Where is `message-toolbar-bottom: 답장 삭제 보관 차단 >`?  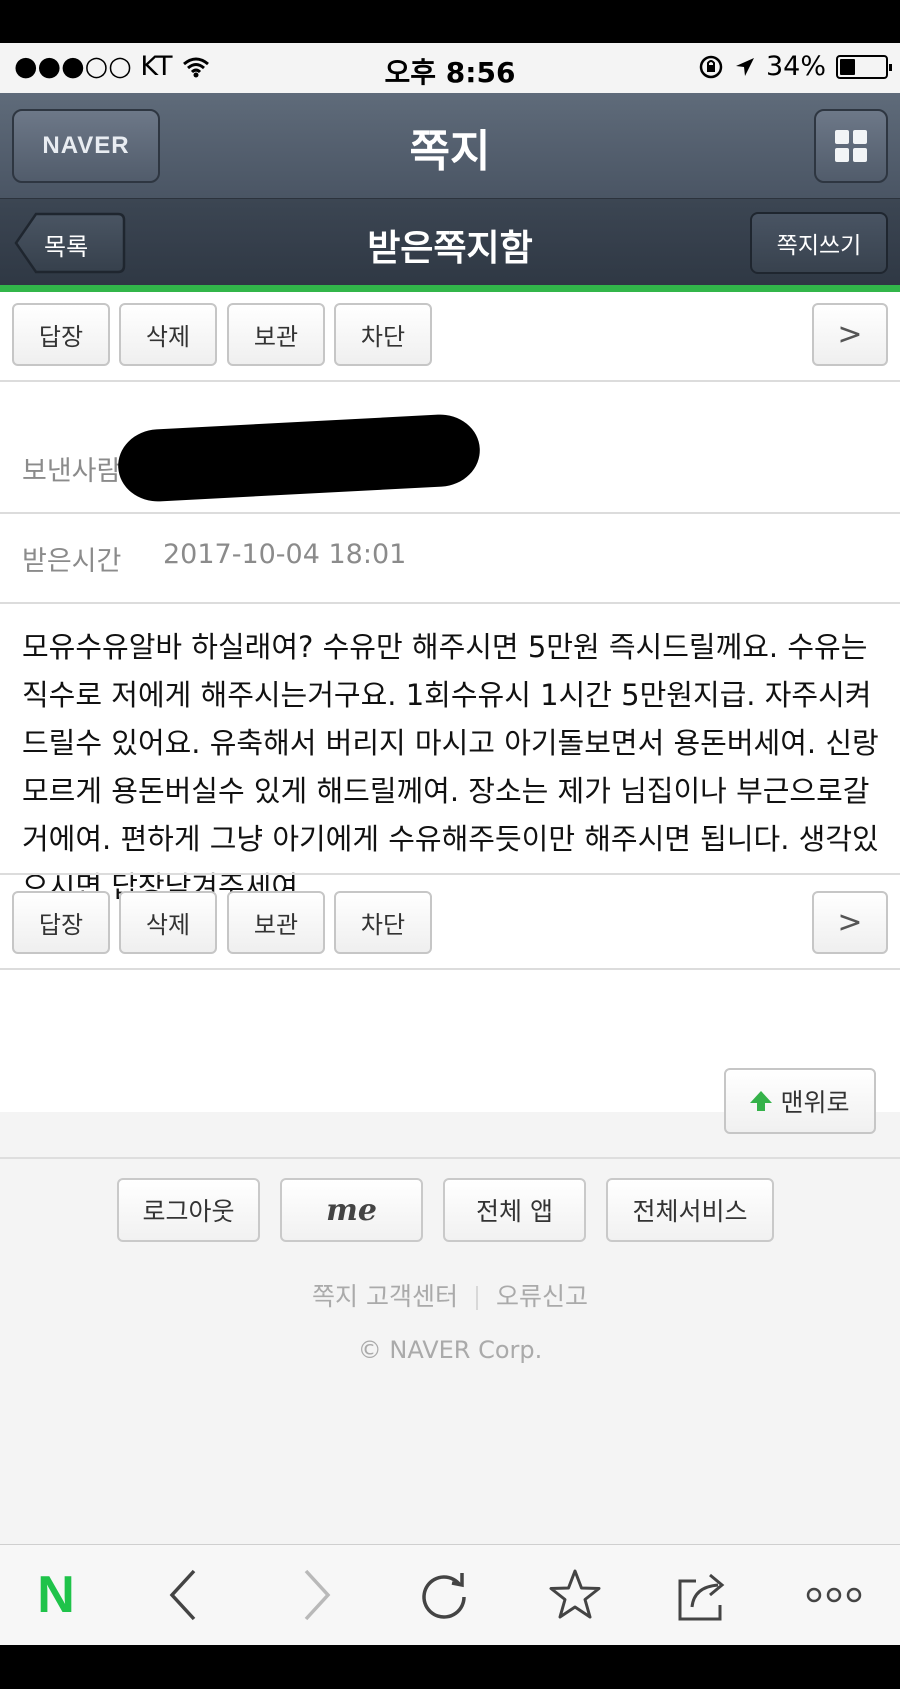
message-toolbar-bottom: 답장 삭제 보관 차단 > is located at coordinates (450, 919).